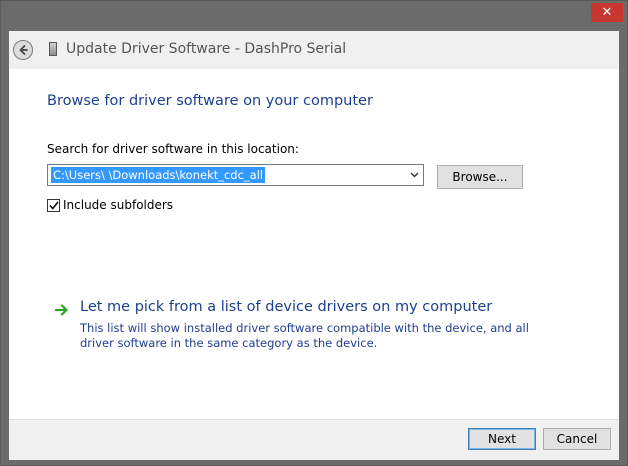 This screenshot has width=628, height=466. I want to click on include-subfolders-row: Include subfolders, so click(110, 205).